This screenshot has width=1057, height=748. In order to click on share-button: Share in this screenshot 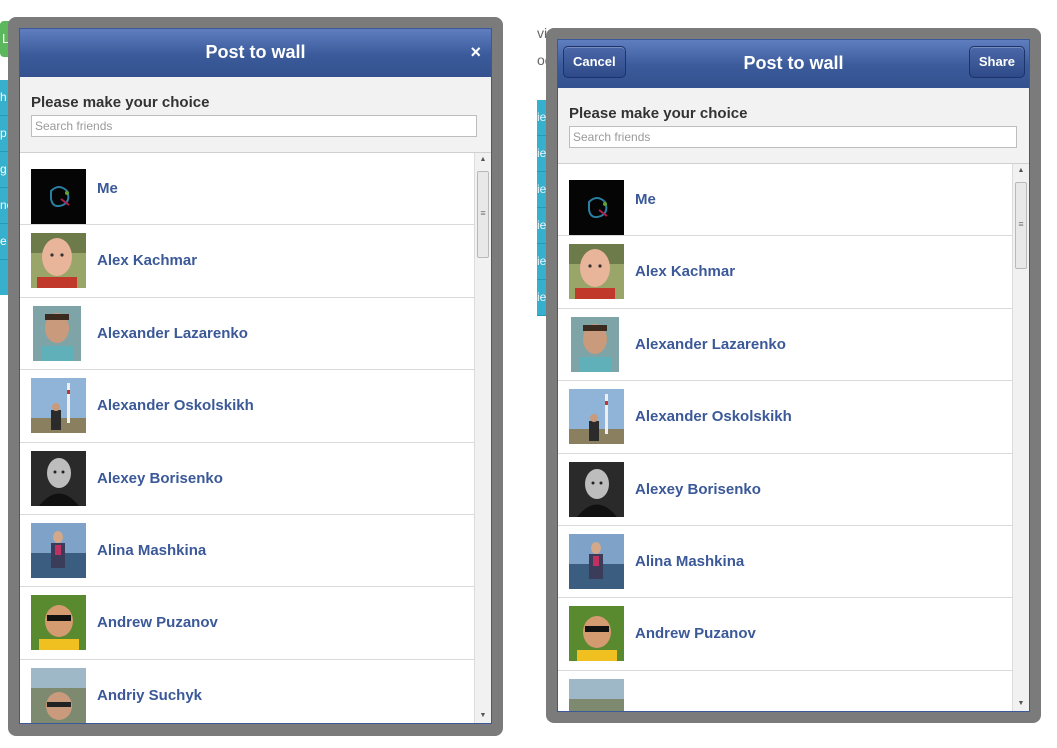, I will do `click(996, 62)`.